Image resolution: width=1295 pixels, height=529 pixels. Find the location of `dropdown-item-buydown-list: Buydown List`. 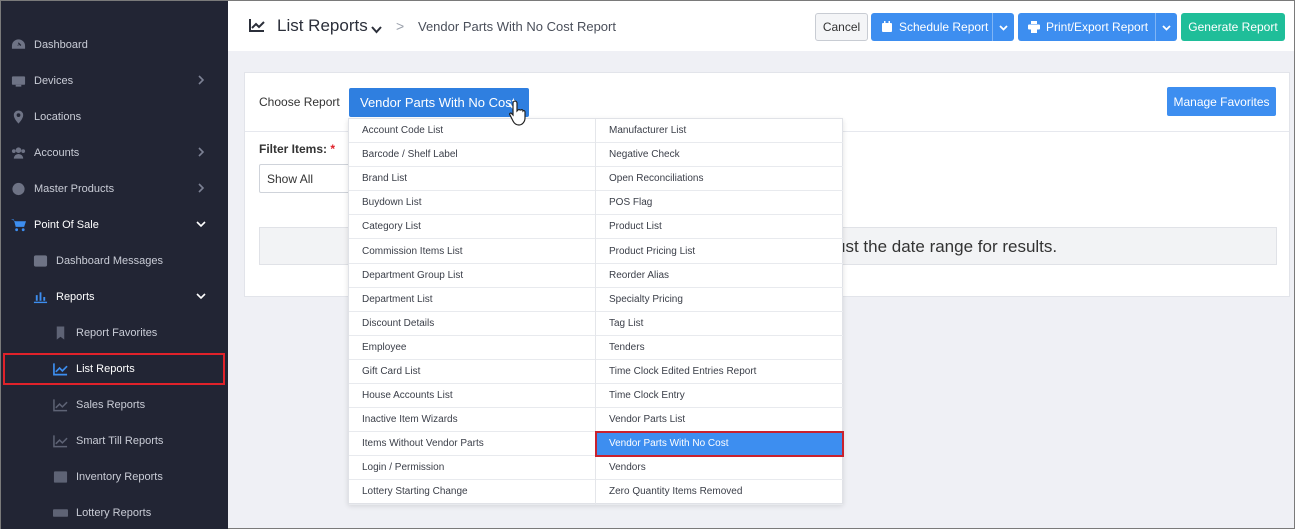

dropdown-item-buydown-list: Buydown List is located at coordinates (472, 203).